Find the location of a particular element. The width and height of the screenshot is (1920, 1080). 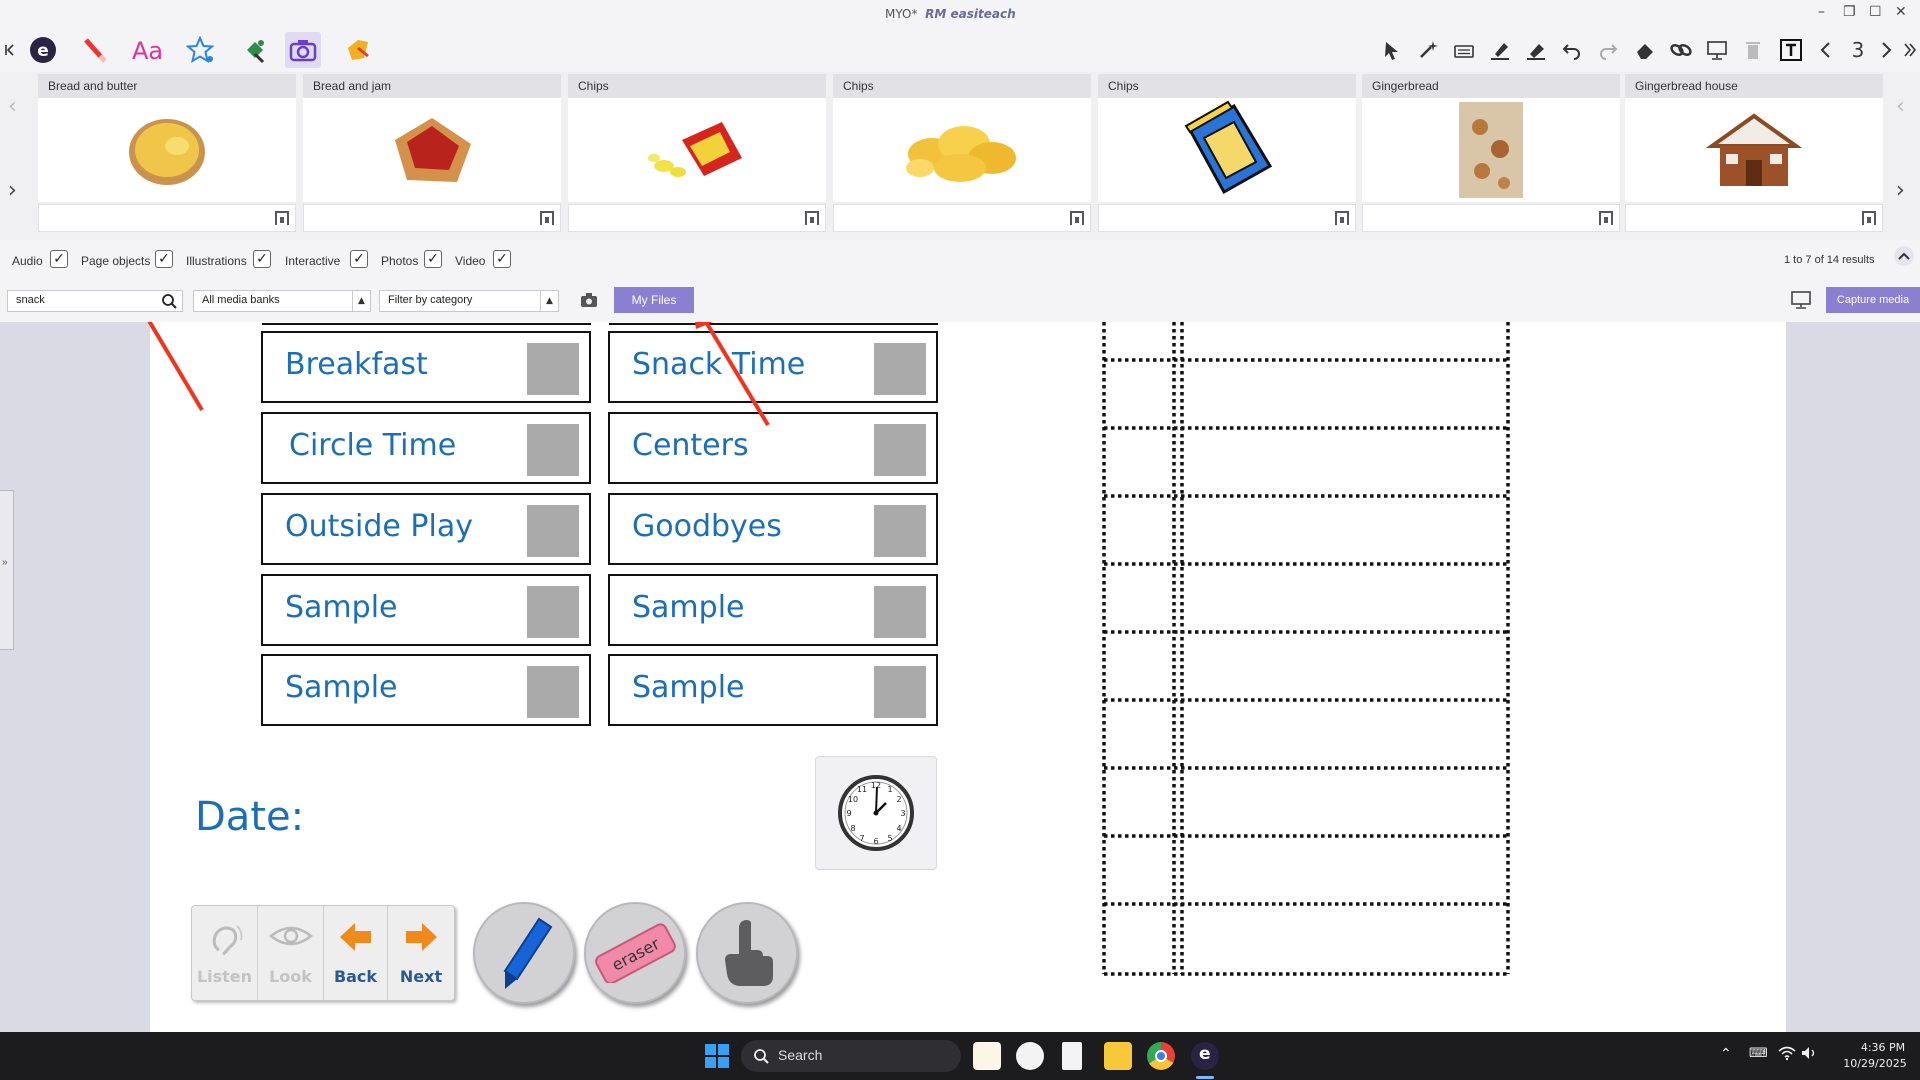

photos-checkbox: ✓ is located at coordinates (433, 259).